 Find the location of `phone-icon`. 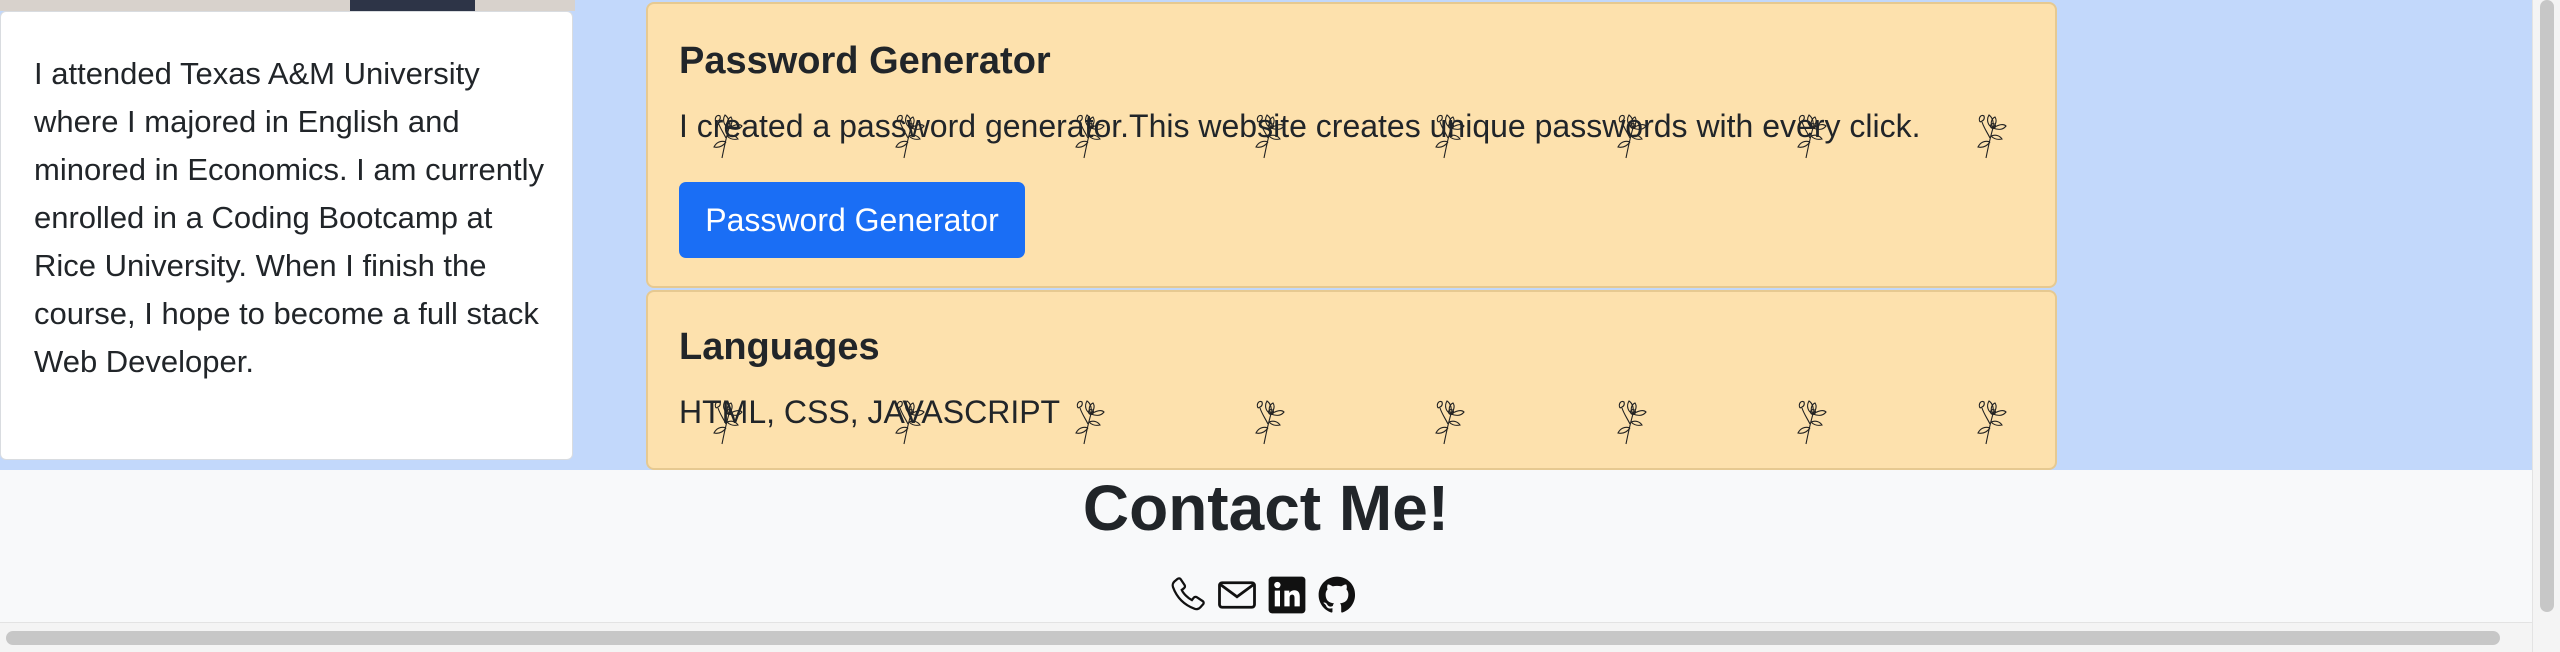

phone-icon is located at coordinates (1187, 595).